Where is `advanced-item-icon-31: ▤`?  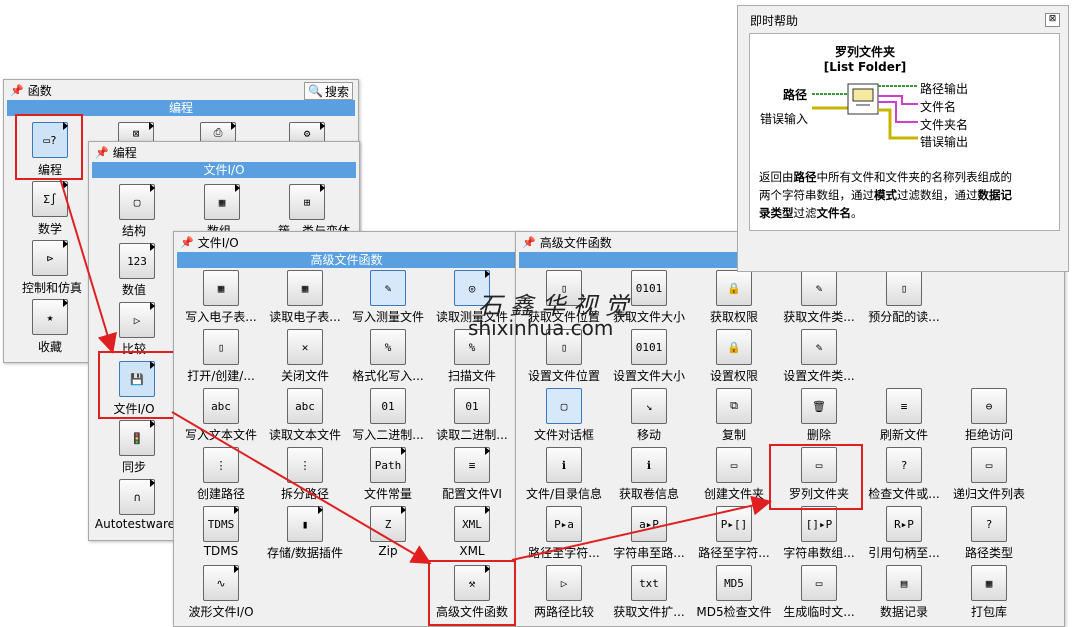 advanced-item-icon-31: ▤ is located at coordinates (904, 583).